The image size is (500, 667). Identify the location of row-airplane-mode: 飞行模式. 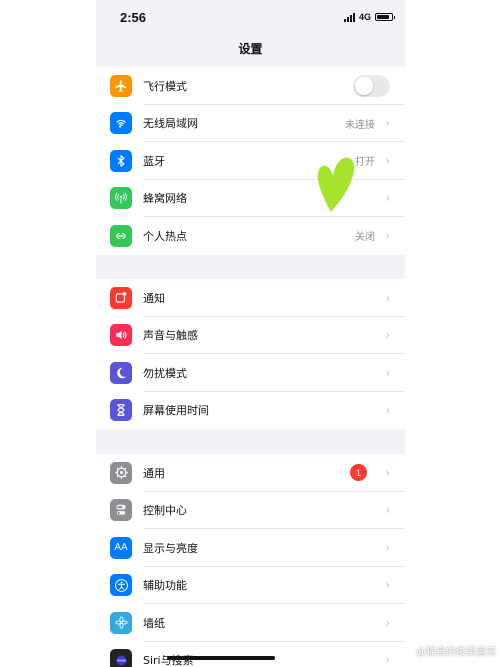
(250, 86).